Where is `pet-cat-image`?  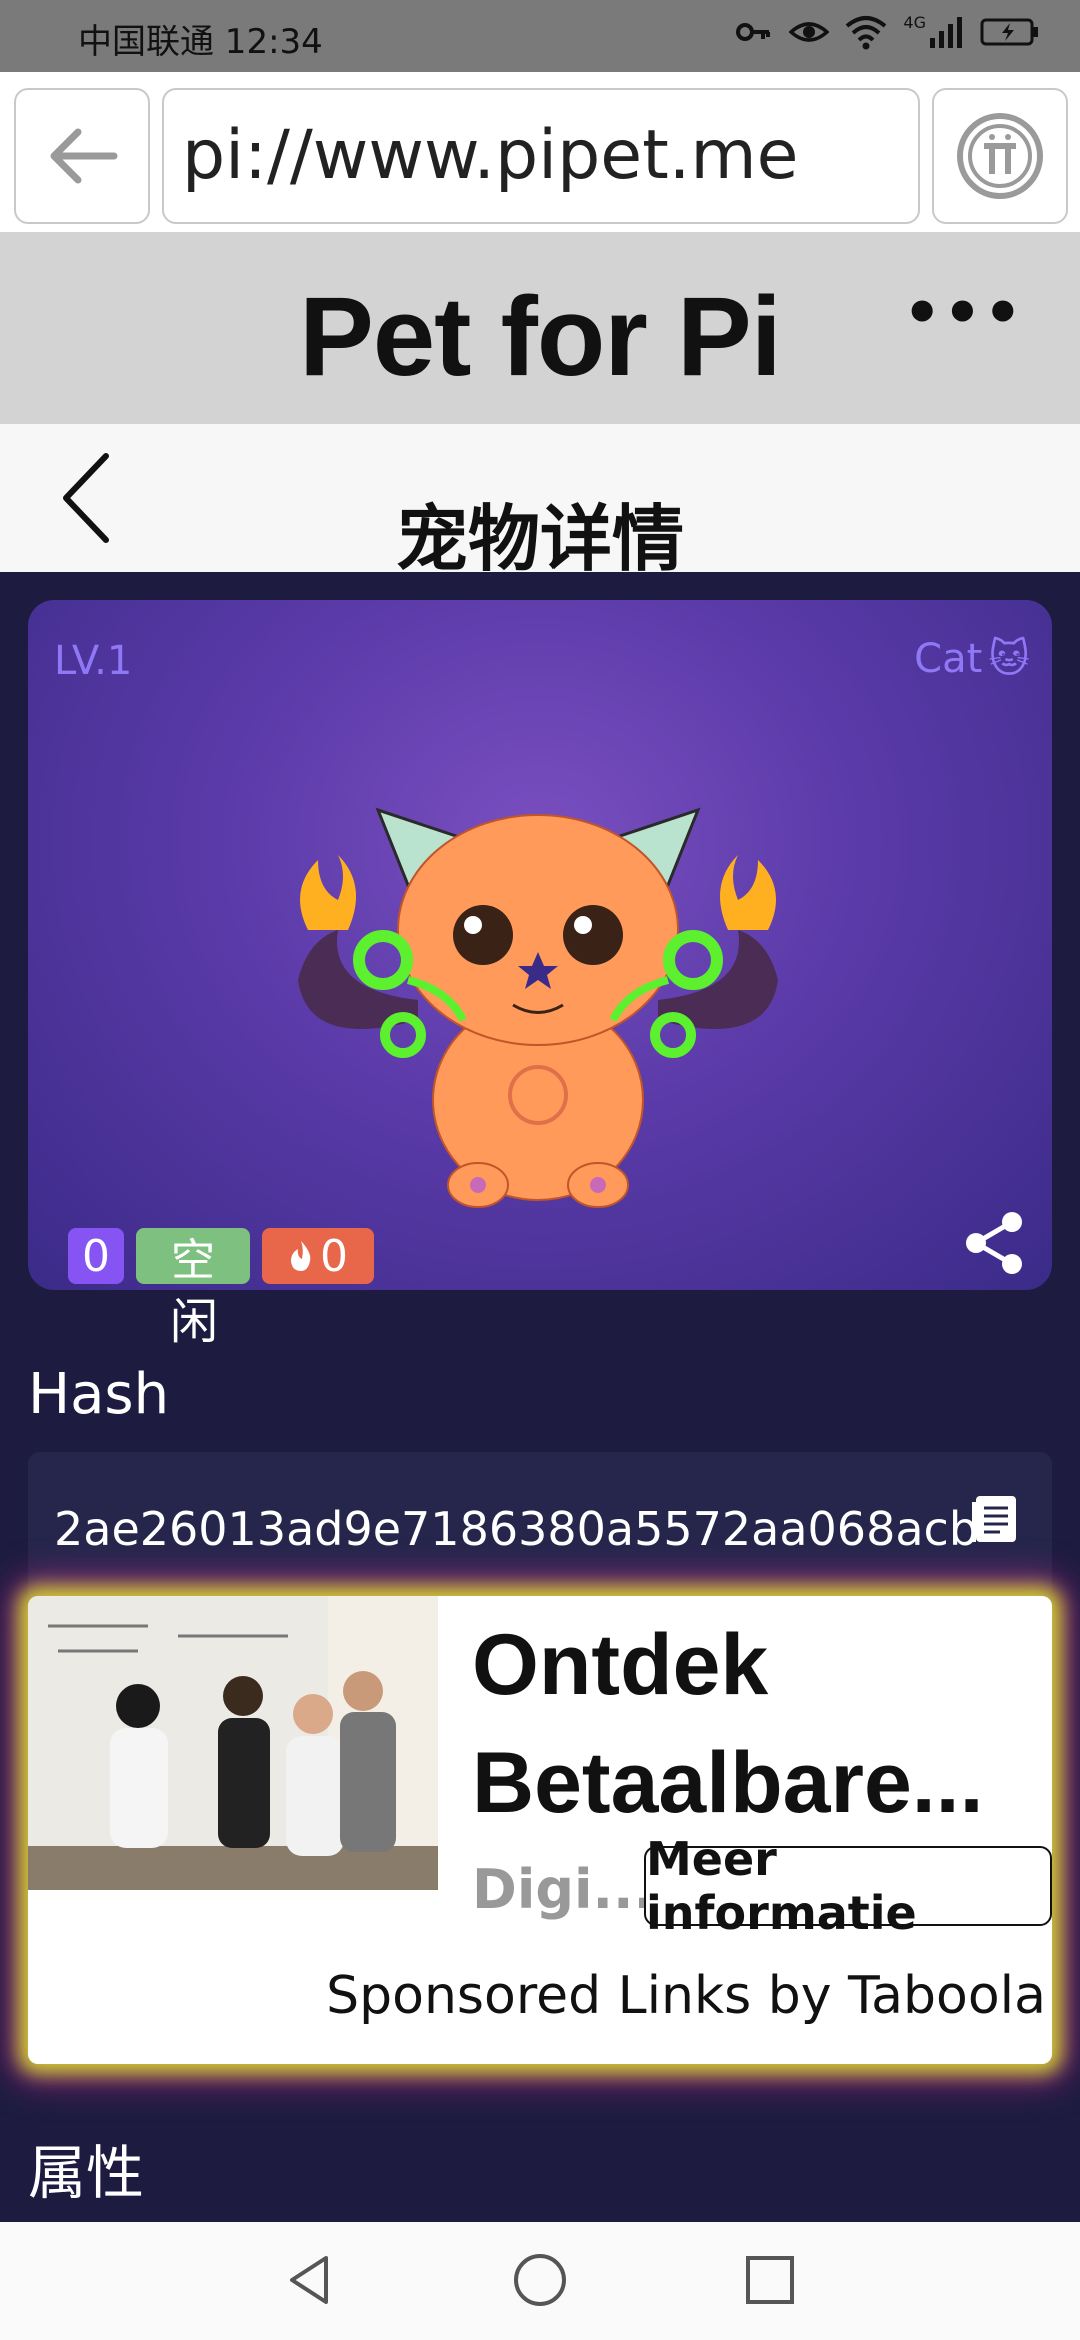 pet-cat-image is located at coordinates (538, 1007).